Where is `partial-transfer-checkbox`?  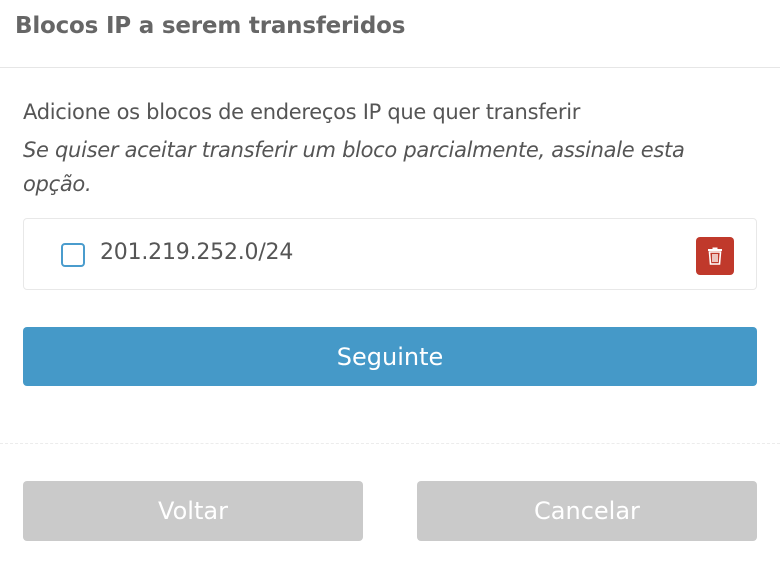
partial-transfer-checkbox is located at coordinates (73, 255).